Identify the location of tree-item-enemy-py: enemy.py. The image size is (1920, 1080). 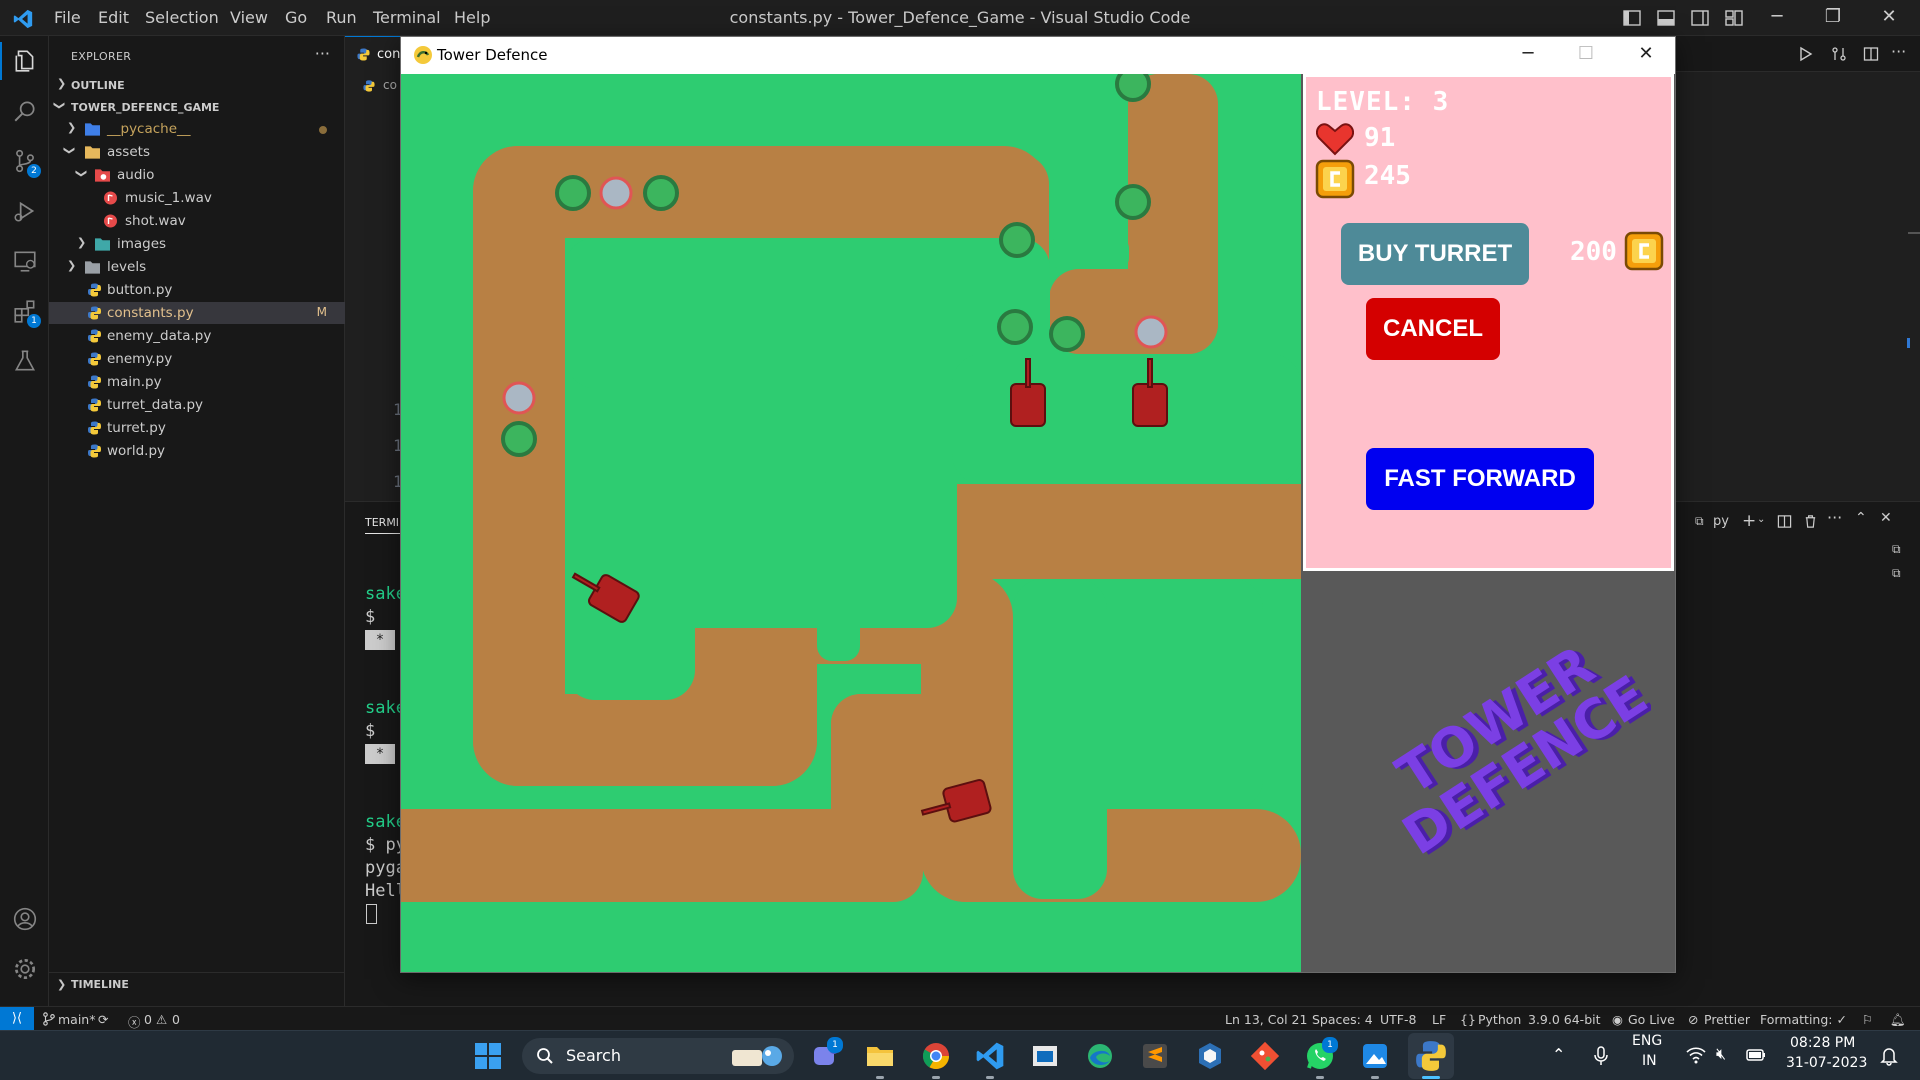
(197, 359).